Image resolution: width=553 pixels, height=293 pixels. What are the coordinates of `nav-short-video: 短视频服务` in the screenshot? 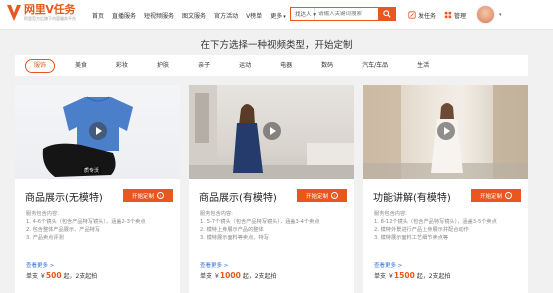 It's located at (159, 15).